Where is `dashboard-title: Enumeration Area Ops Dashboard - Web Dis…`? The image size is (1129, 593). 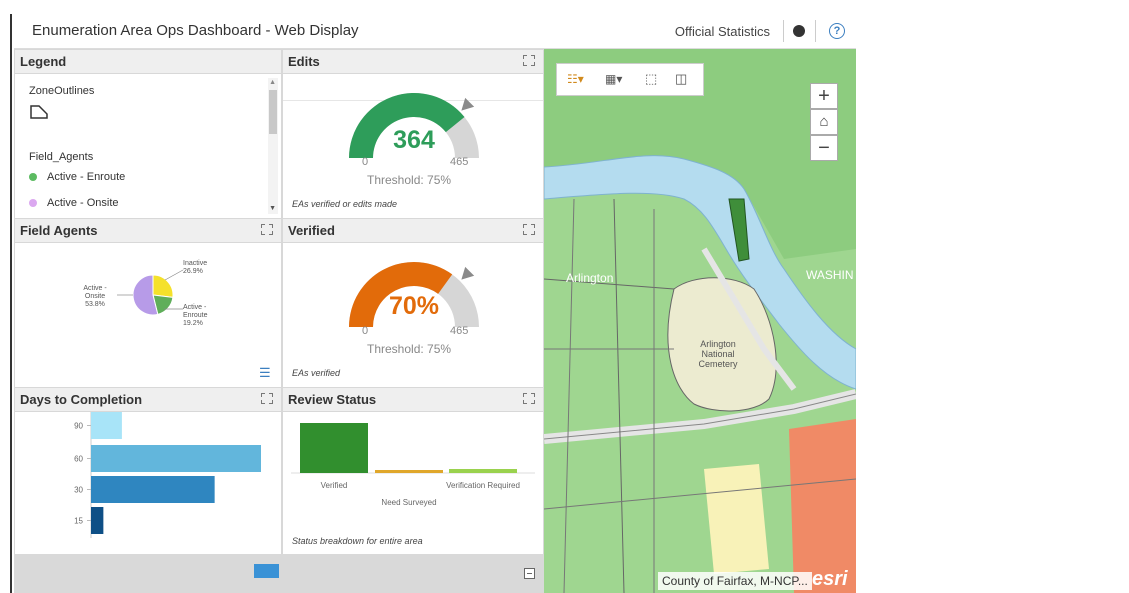 dashboard-title: Enumeration Area Ops Dashboard - Web Dis… is located at coordinates (195, 30).